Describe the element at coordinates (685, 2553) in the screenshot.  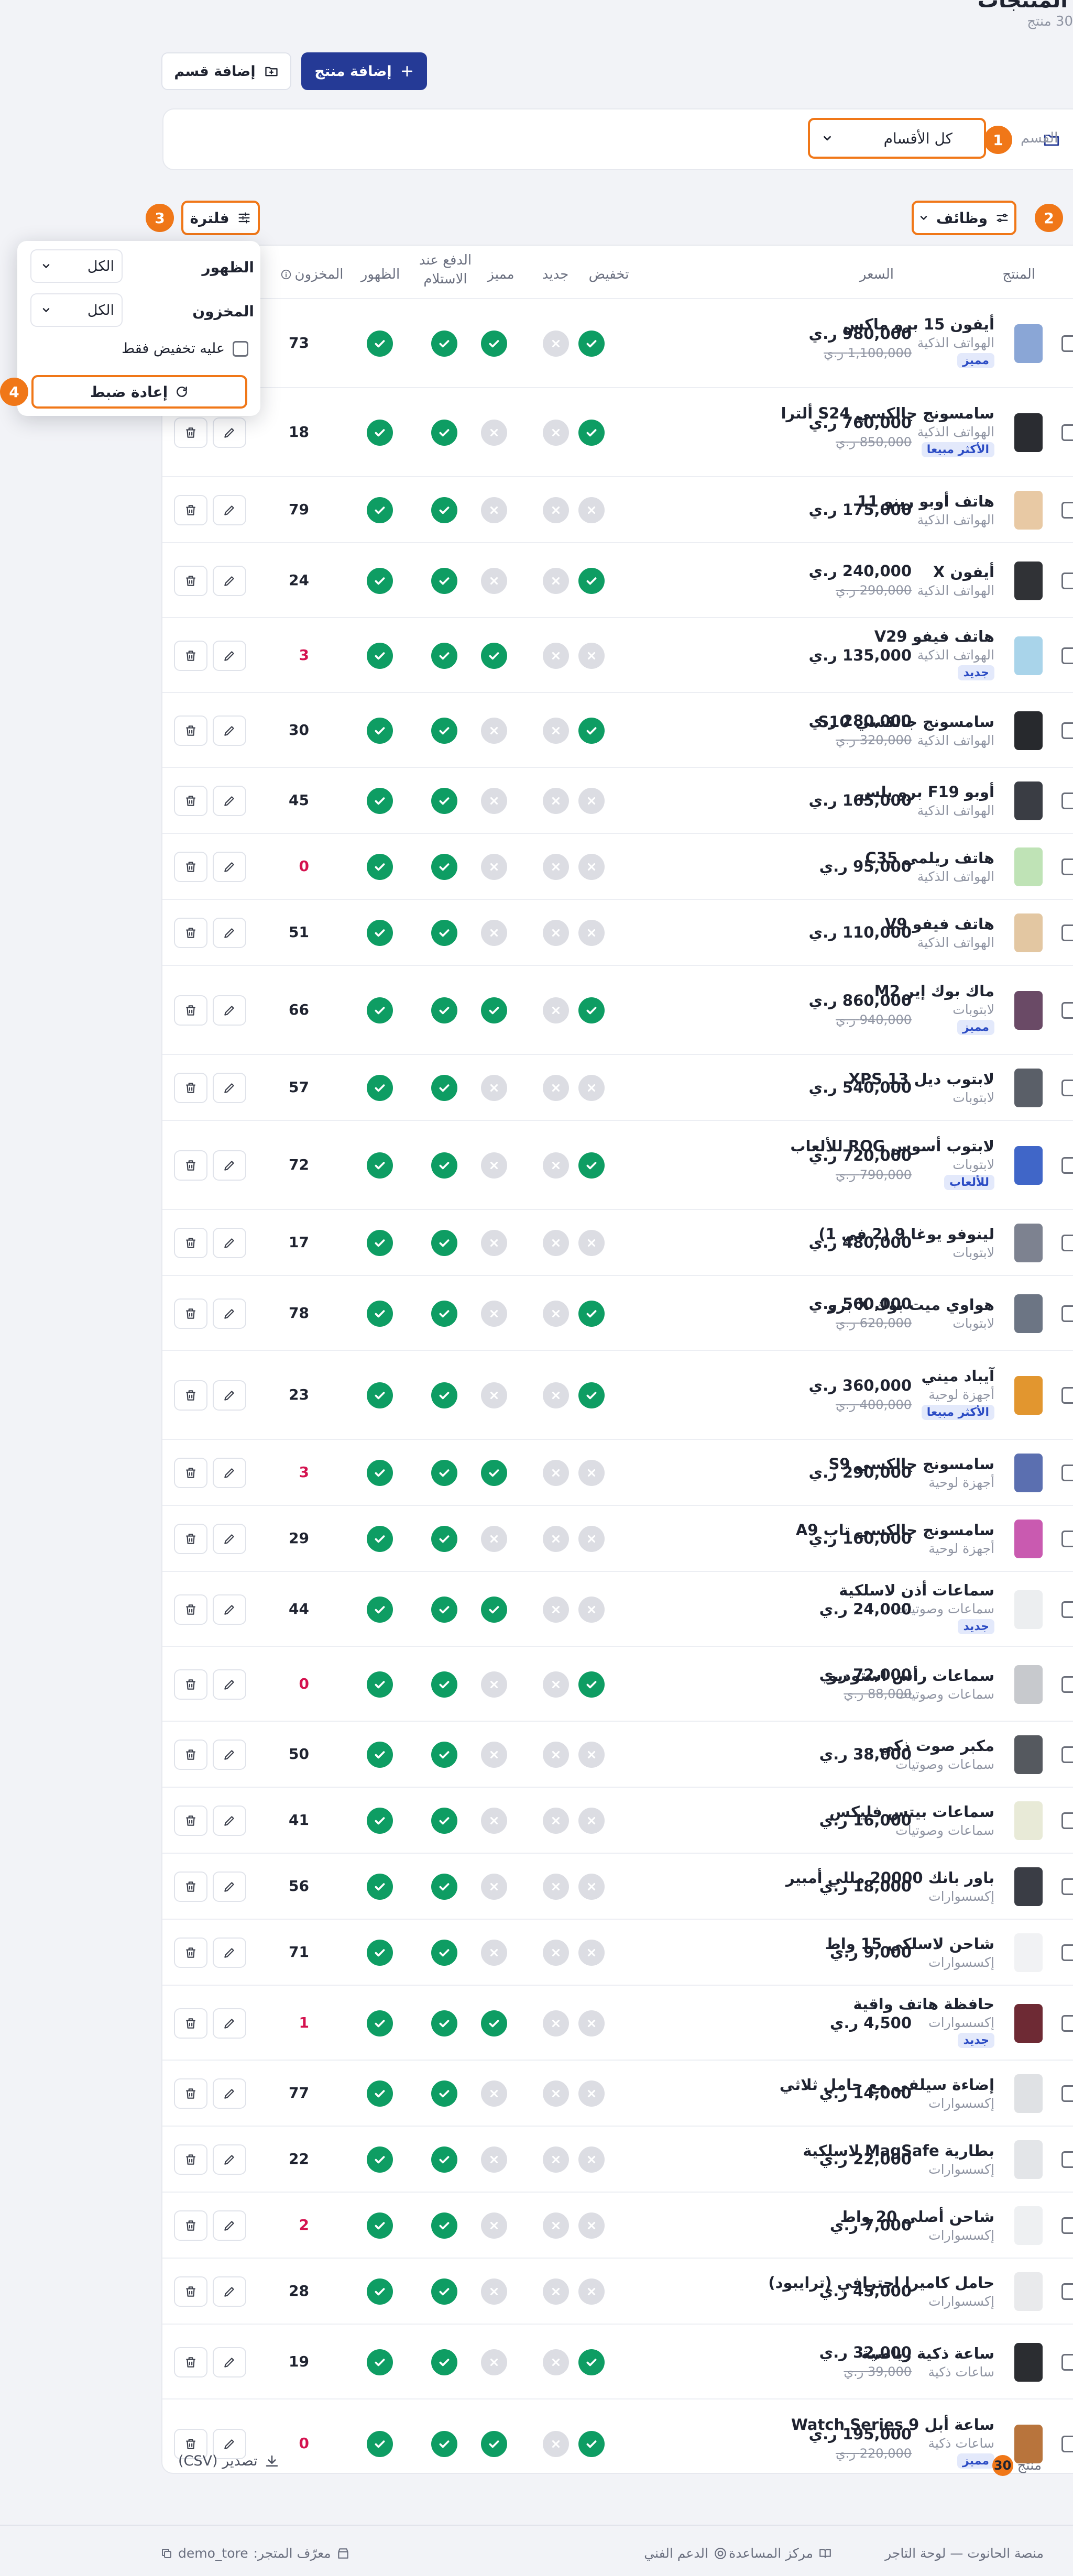
I see `support-link: الدعم الفني` at that location.